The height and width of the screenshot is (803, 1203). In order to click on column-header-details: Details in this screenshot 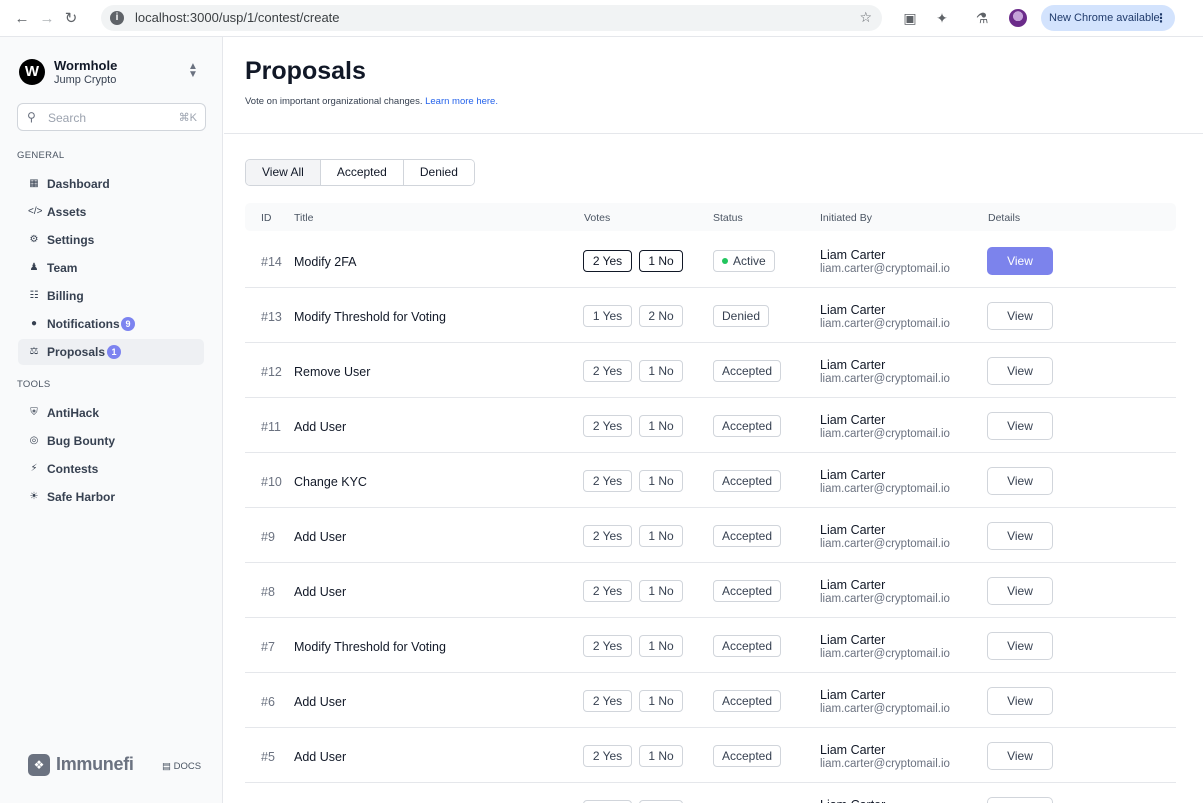, I will do `click(1004, 218)`.